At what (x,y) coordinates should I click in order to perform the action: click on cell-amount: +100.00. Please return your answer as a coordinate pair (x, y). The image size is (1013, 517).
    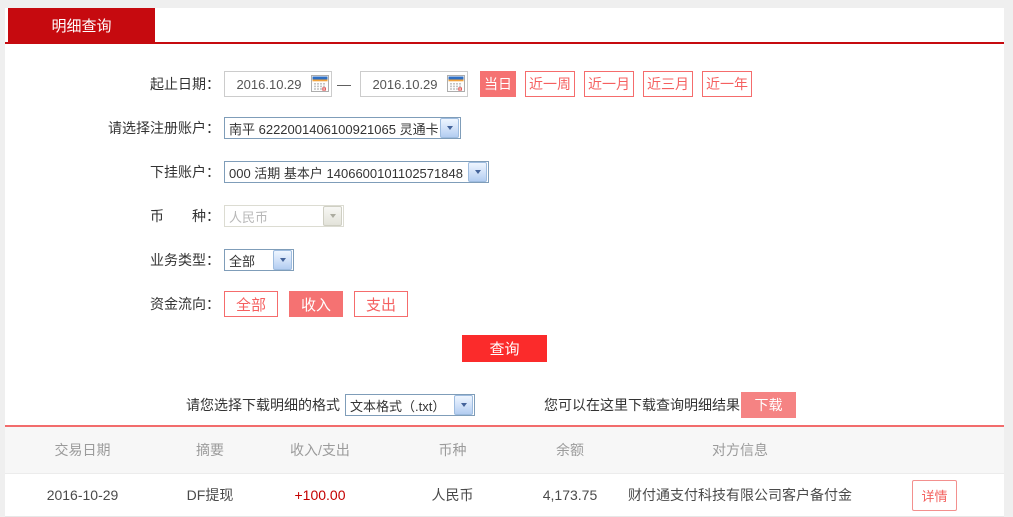
    Looking at the image, I should click on (320, 495).